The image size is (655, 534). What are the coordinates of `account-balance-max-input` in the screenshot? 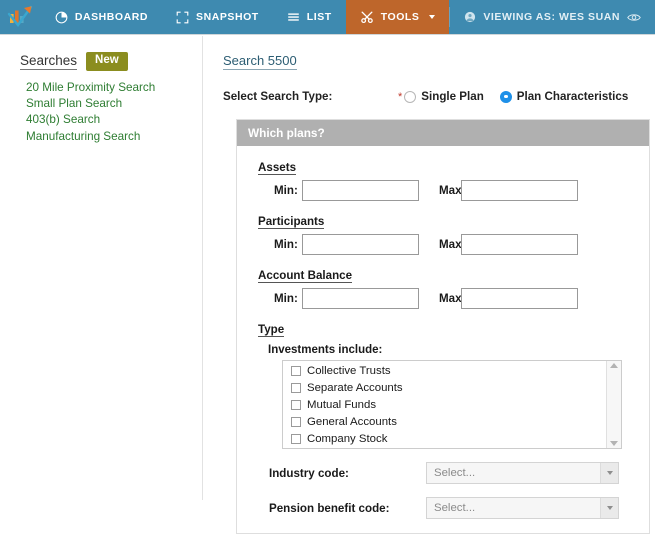 It's located at (519, 298).